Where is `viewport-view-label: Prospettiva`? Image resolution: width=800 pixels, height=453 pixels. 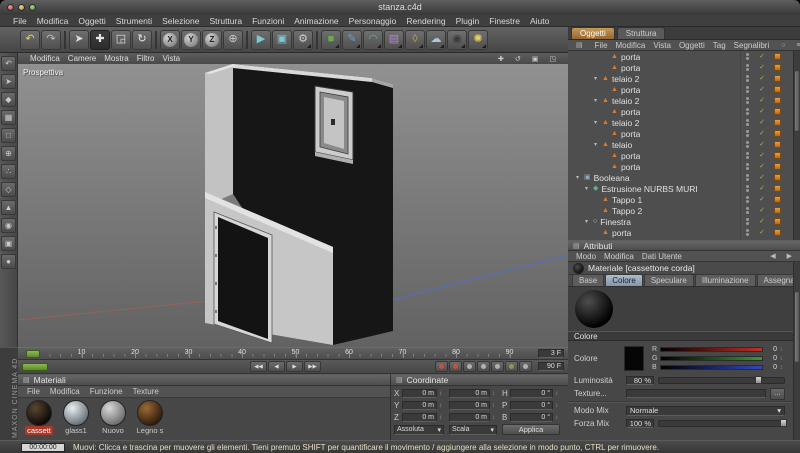
viewport-view-label: Prospettiva is located at coordinates (43, 72).